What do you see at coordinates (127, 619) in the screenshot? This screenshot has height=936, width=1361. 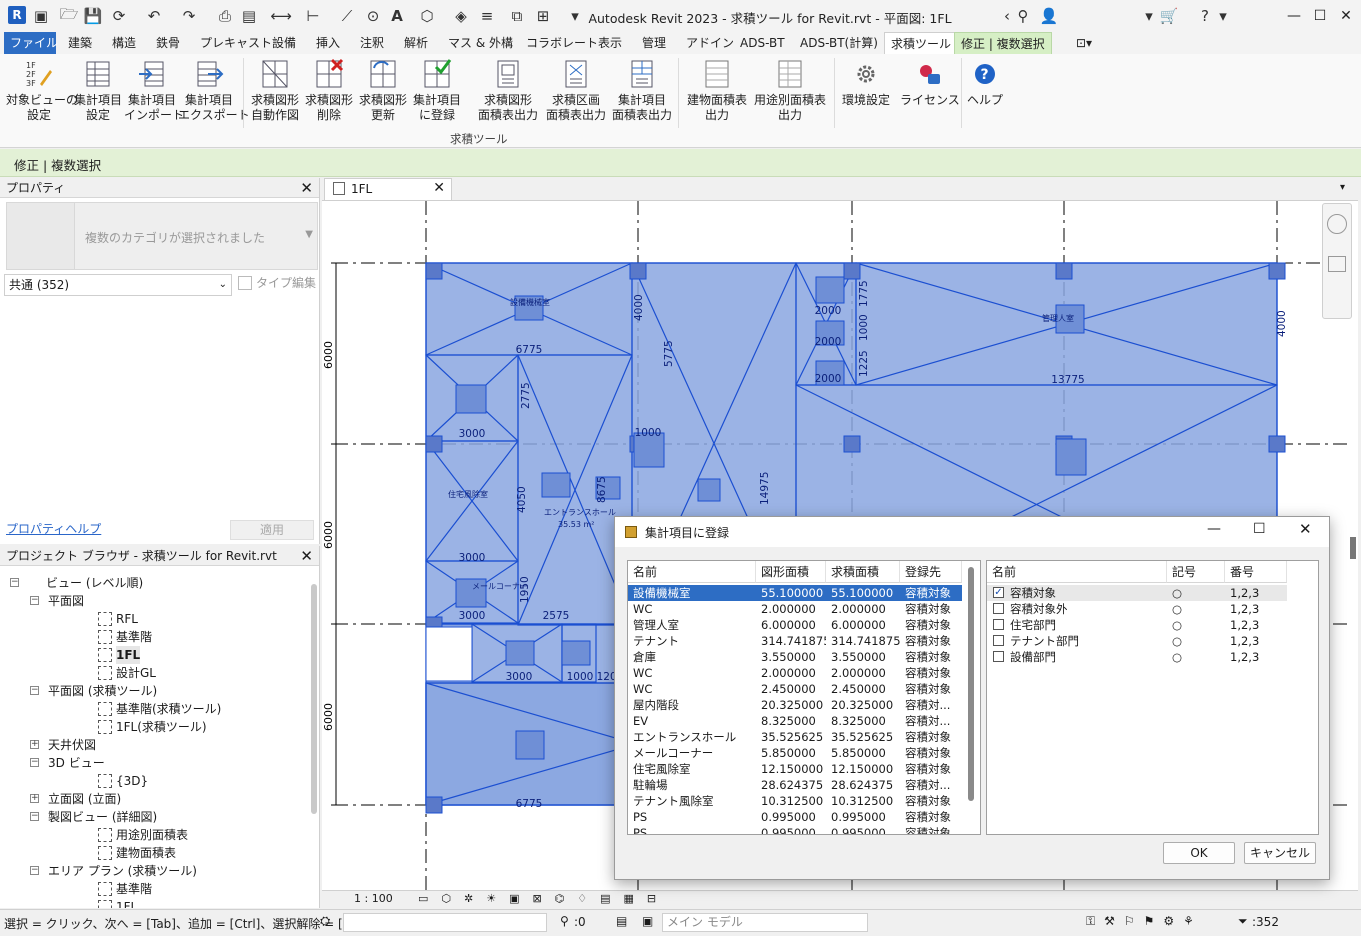 I see `browser-node: RFL` at bounding box center [127, 619].